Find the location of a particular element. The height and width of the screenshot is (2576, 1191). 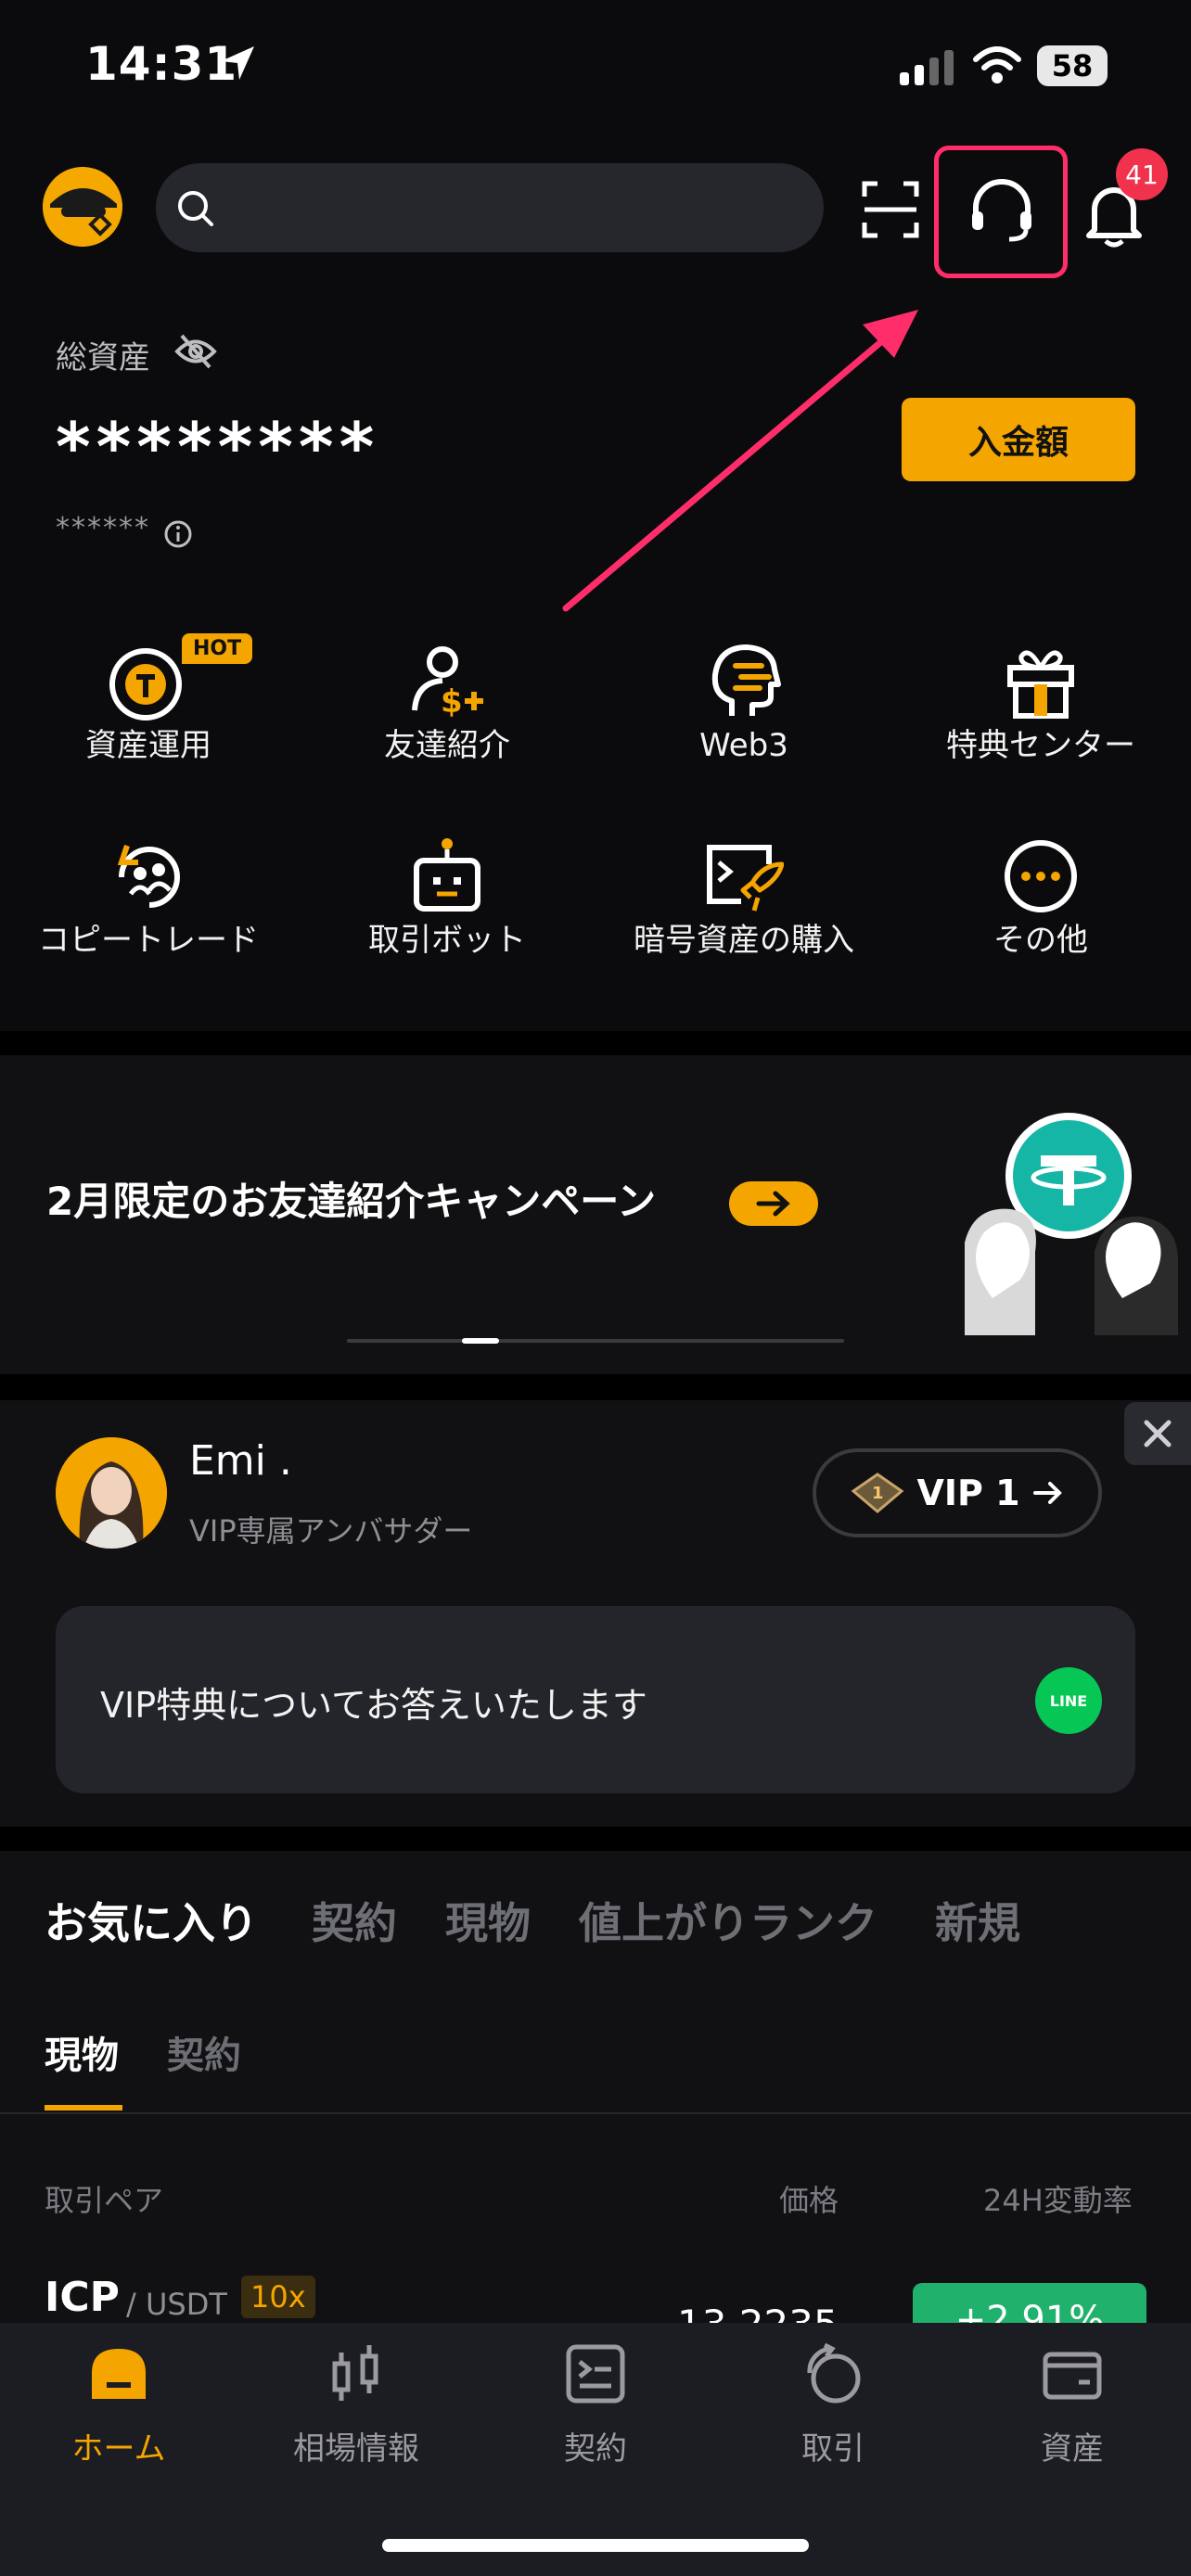

home-indicator is located at coordinates (595, 2545).